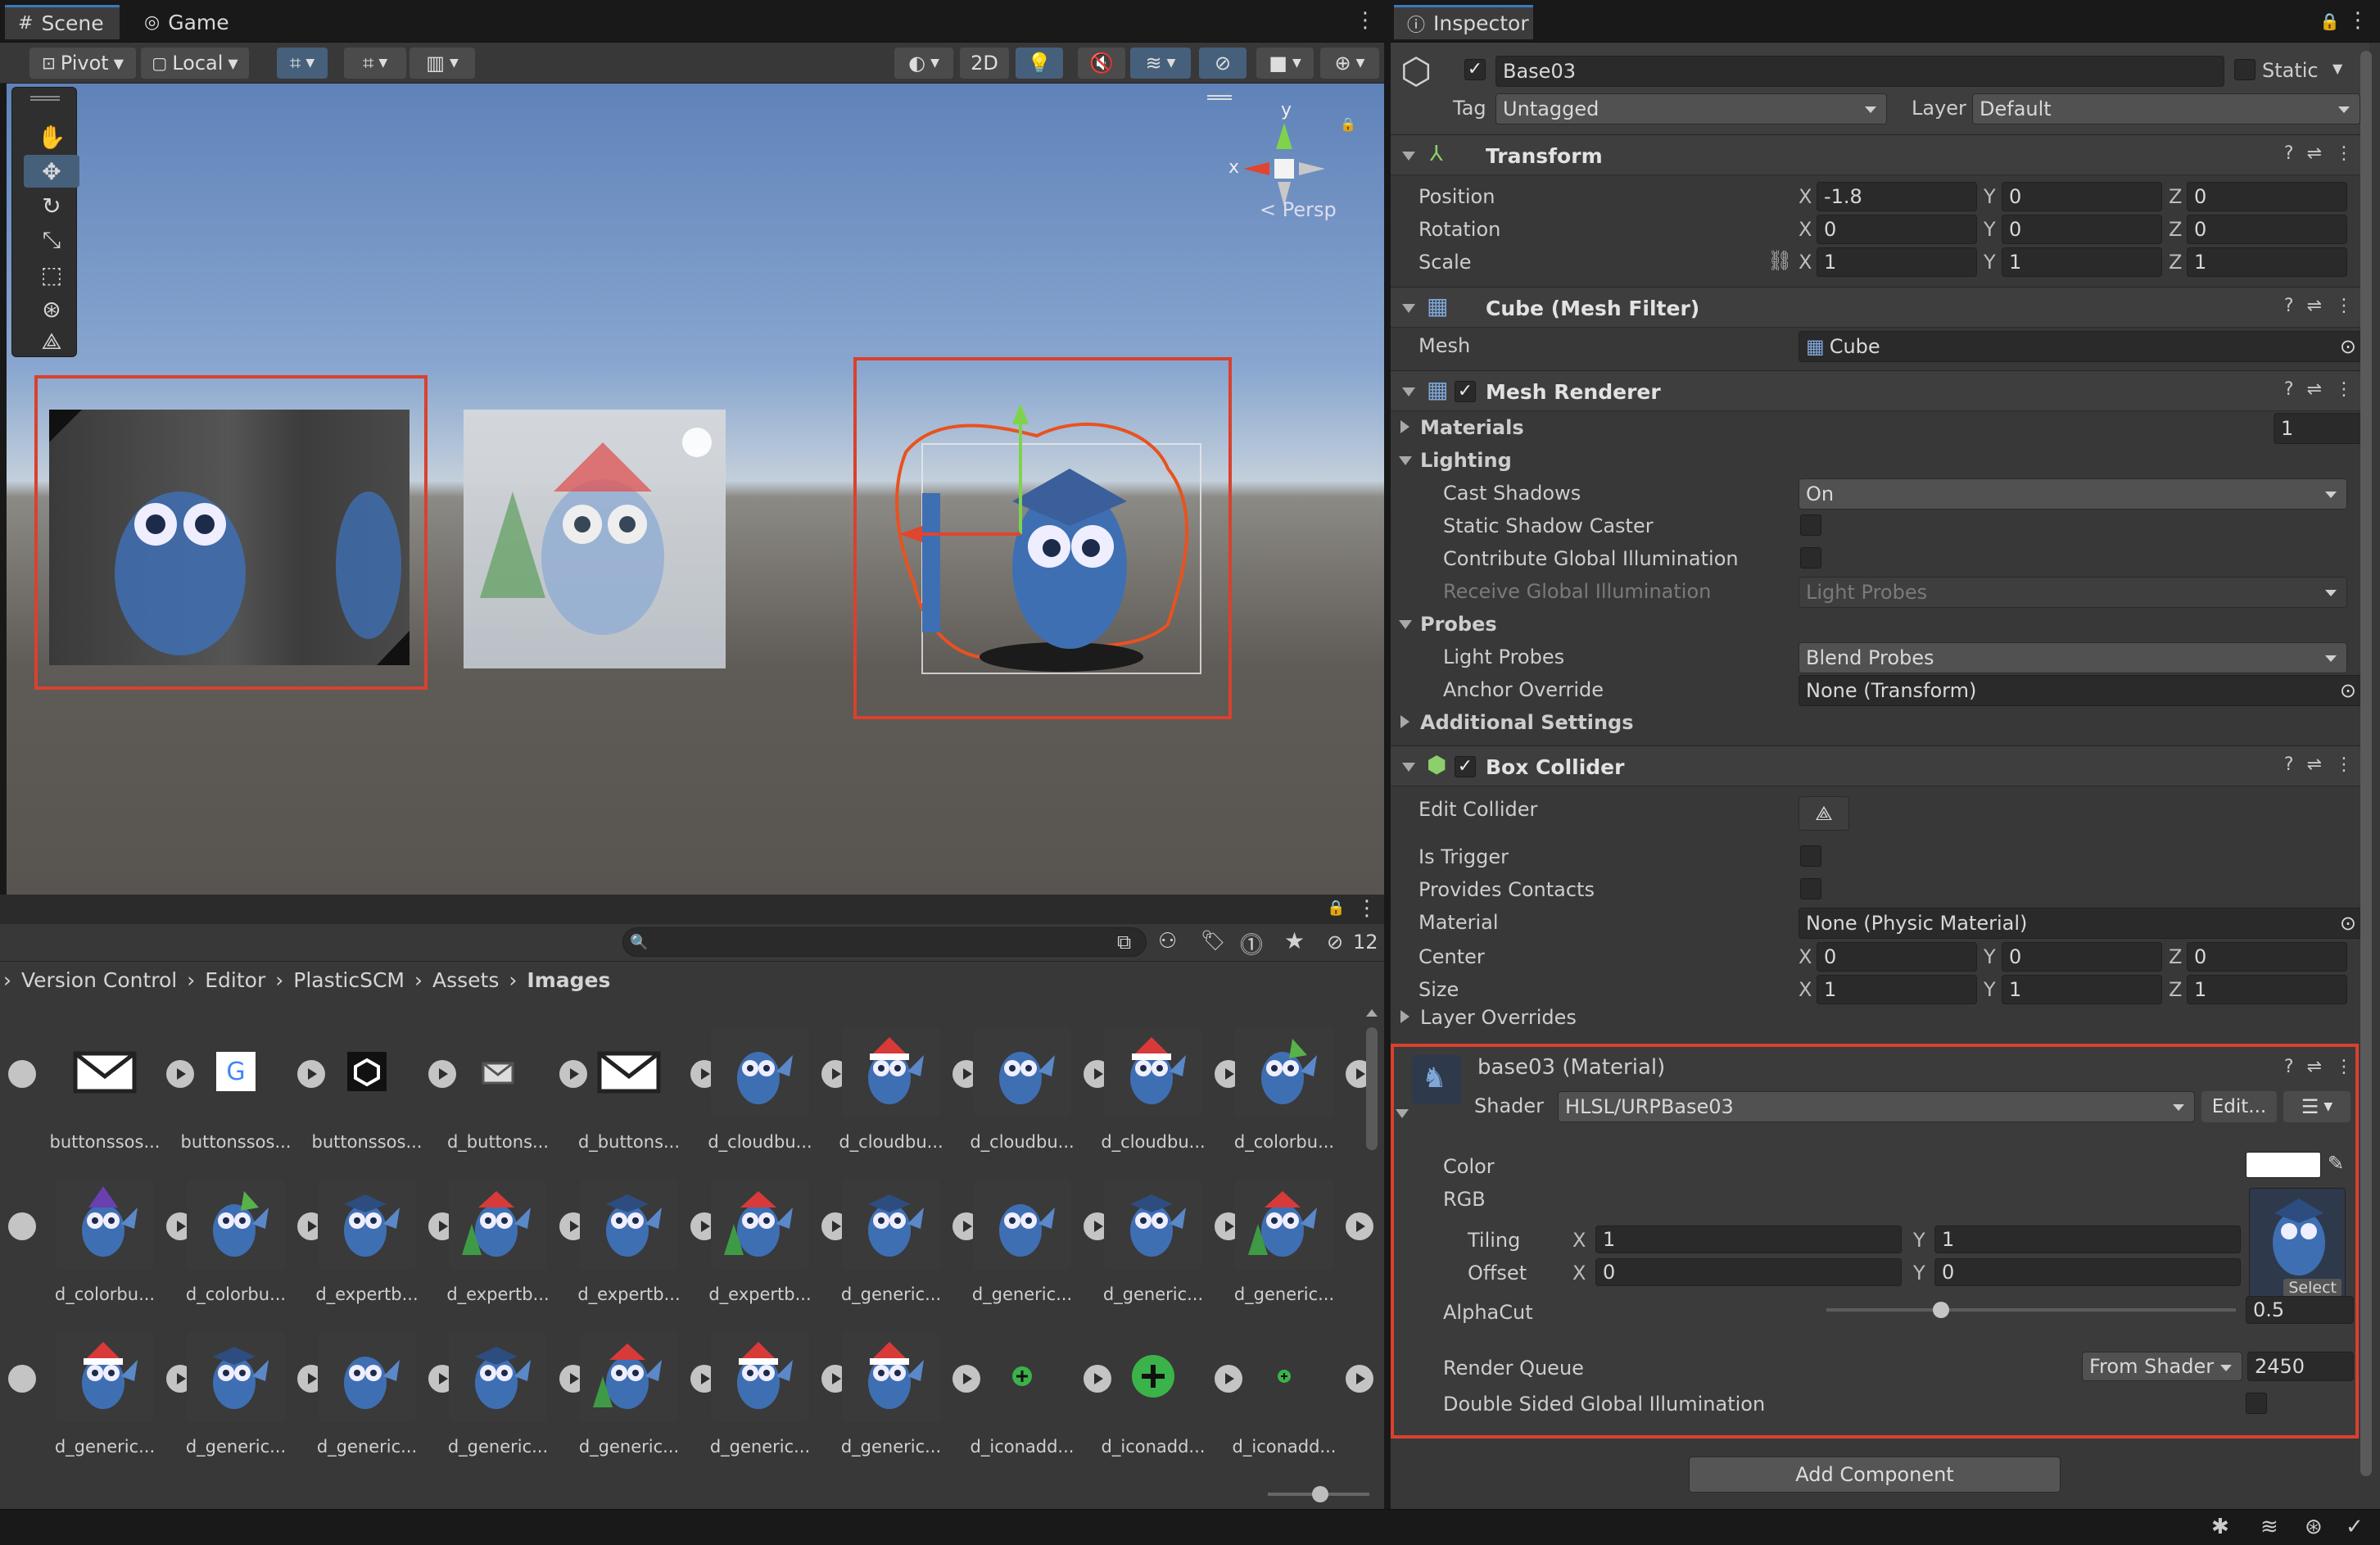  Describe the element at coordinates (2220, 1527) in the screenshot. I see `debug-bug-icon: ✱` at that location.